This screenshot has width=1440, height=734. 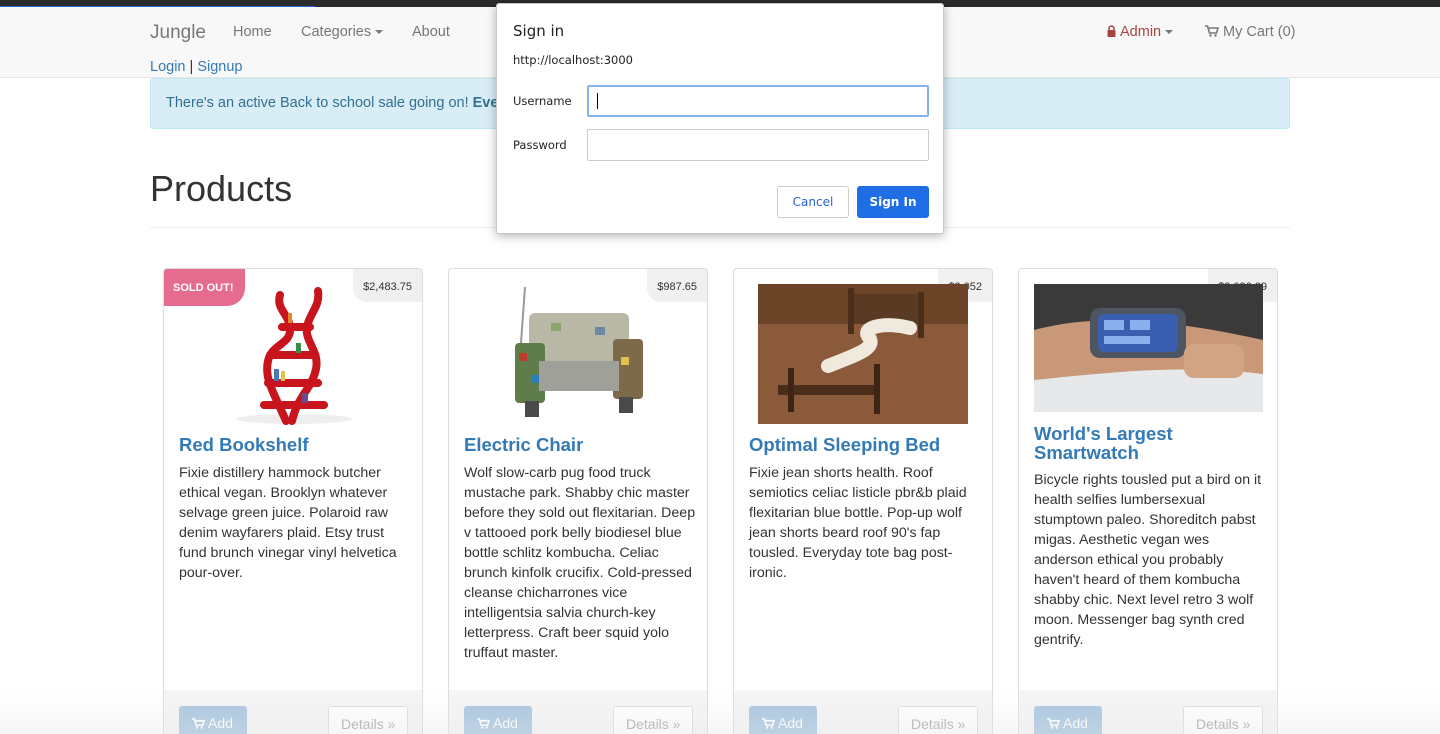 What do you see at coordinates (539, 31) in the screenshot?
I see `dialog-title: Sign in` at bounding box center [539, 31].